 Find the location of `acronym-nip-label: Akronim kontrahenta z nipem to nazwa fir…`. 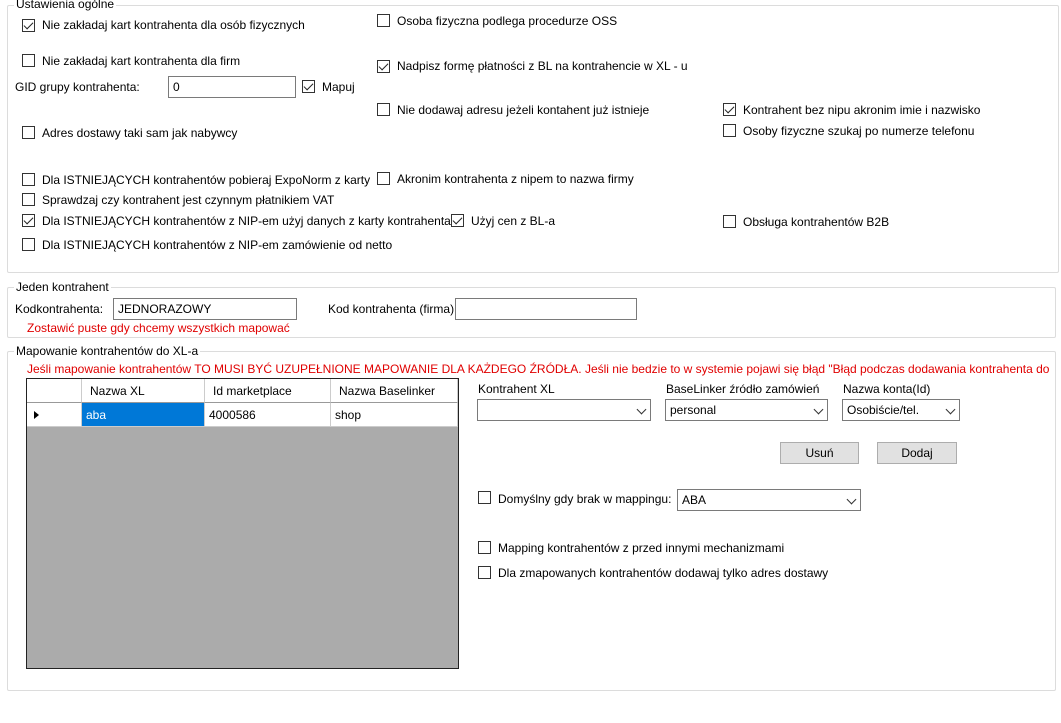

acronym-nip-label: Akronim kontrahenta z nipem to nazwa fir… is located at coordinates (515, 179).